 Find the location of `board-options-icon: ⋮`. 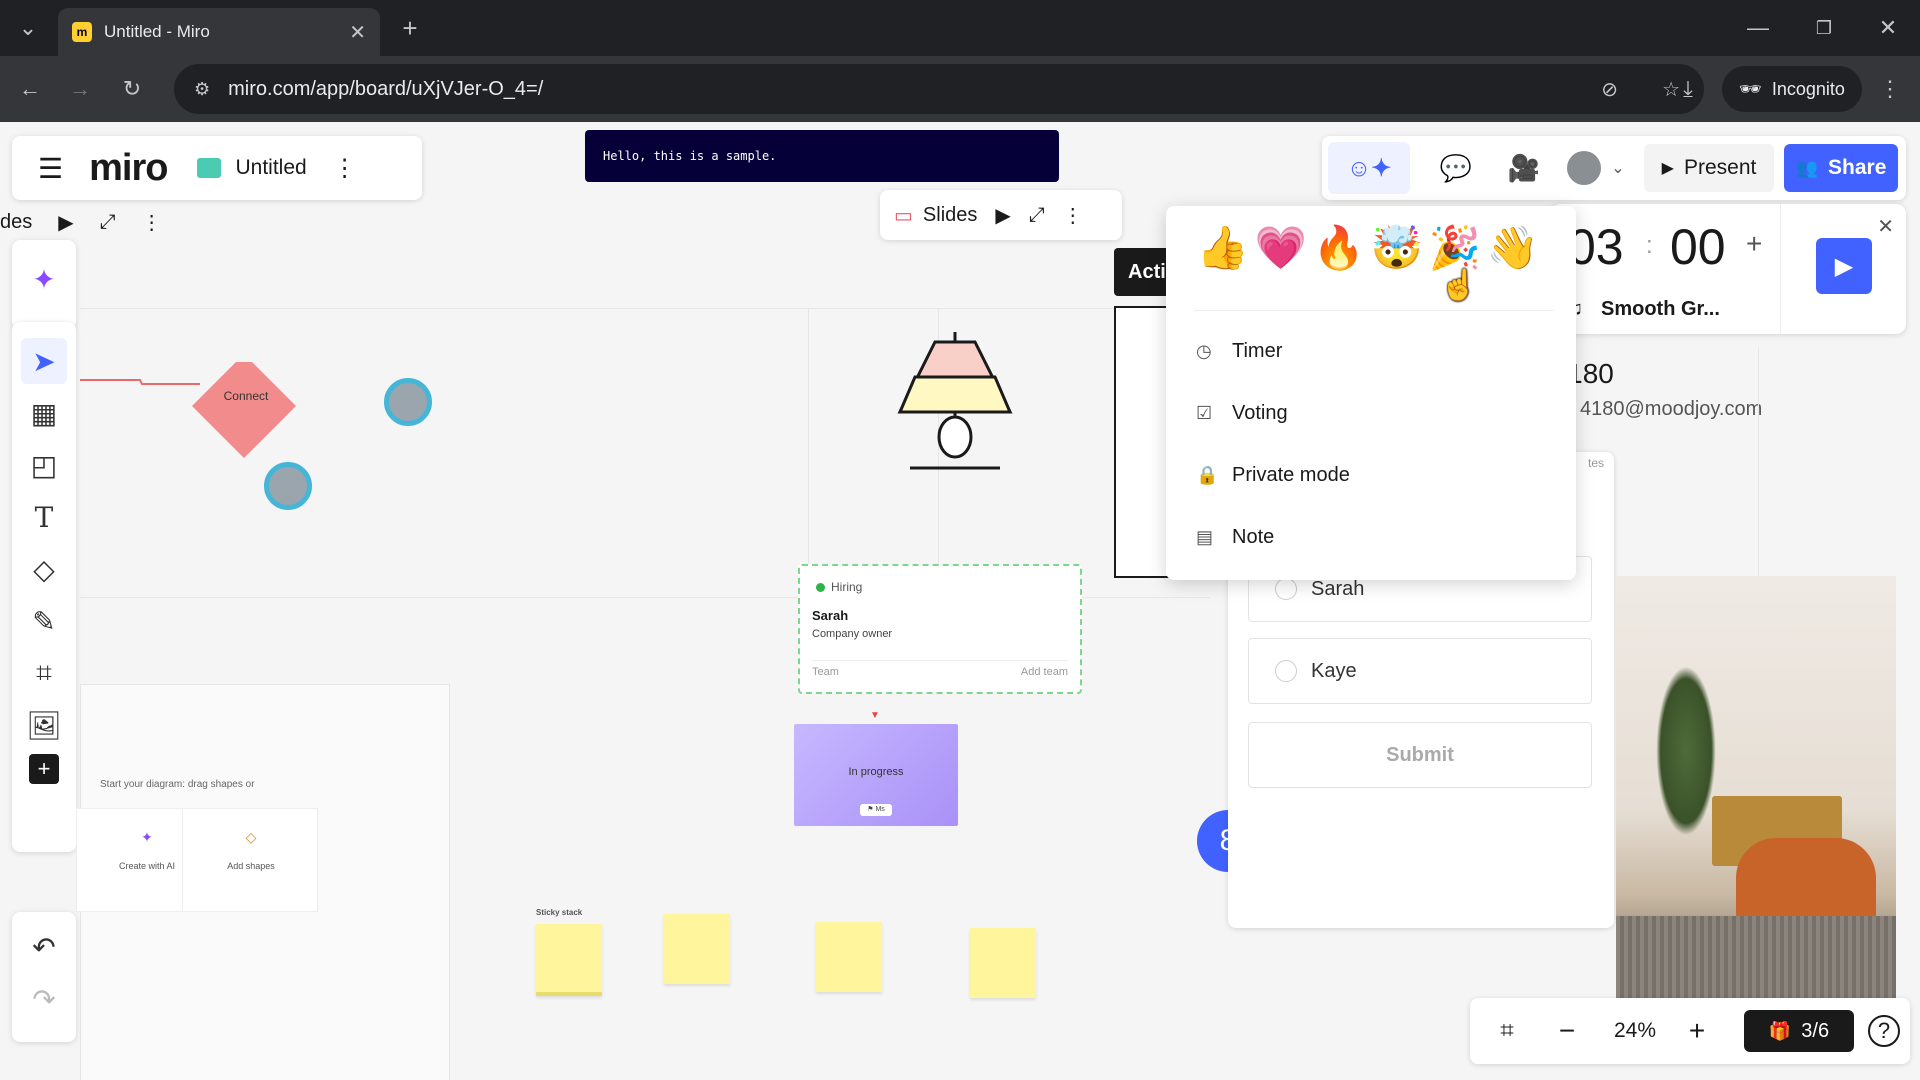

board-options-icon: ⋮ is located at coordinates (345, 168).